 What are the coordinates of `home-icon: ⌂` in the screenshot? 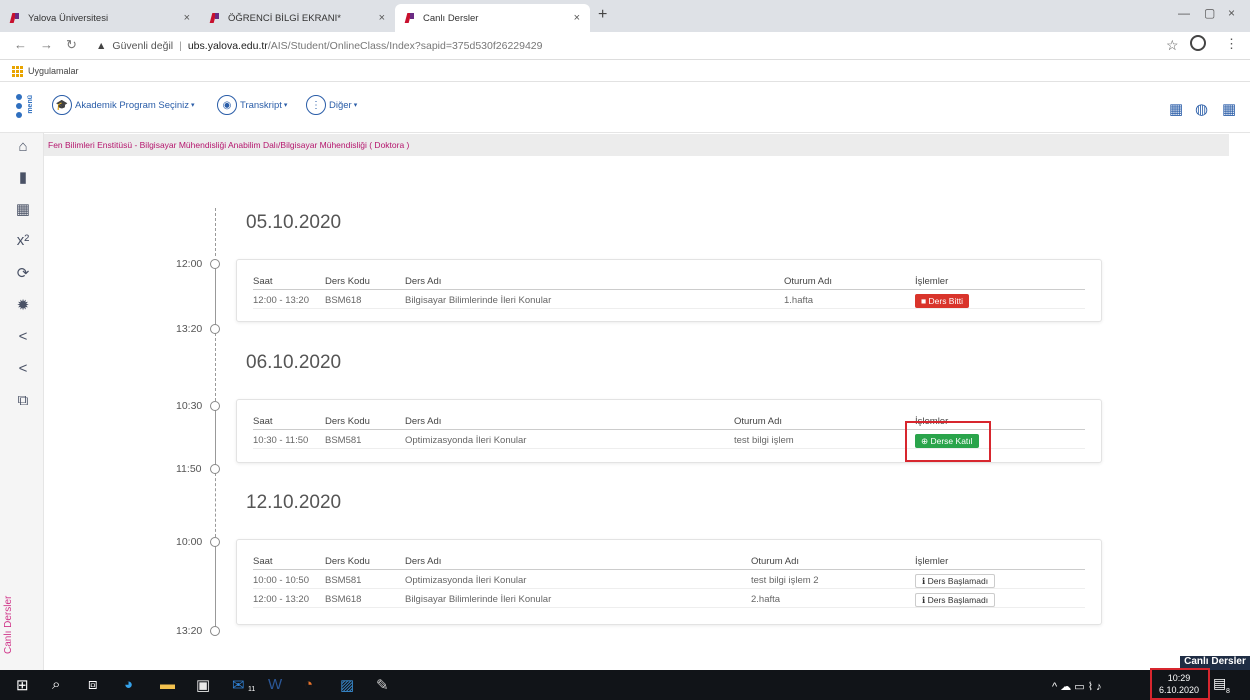 It's located at (23, 146).